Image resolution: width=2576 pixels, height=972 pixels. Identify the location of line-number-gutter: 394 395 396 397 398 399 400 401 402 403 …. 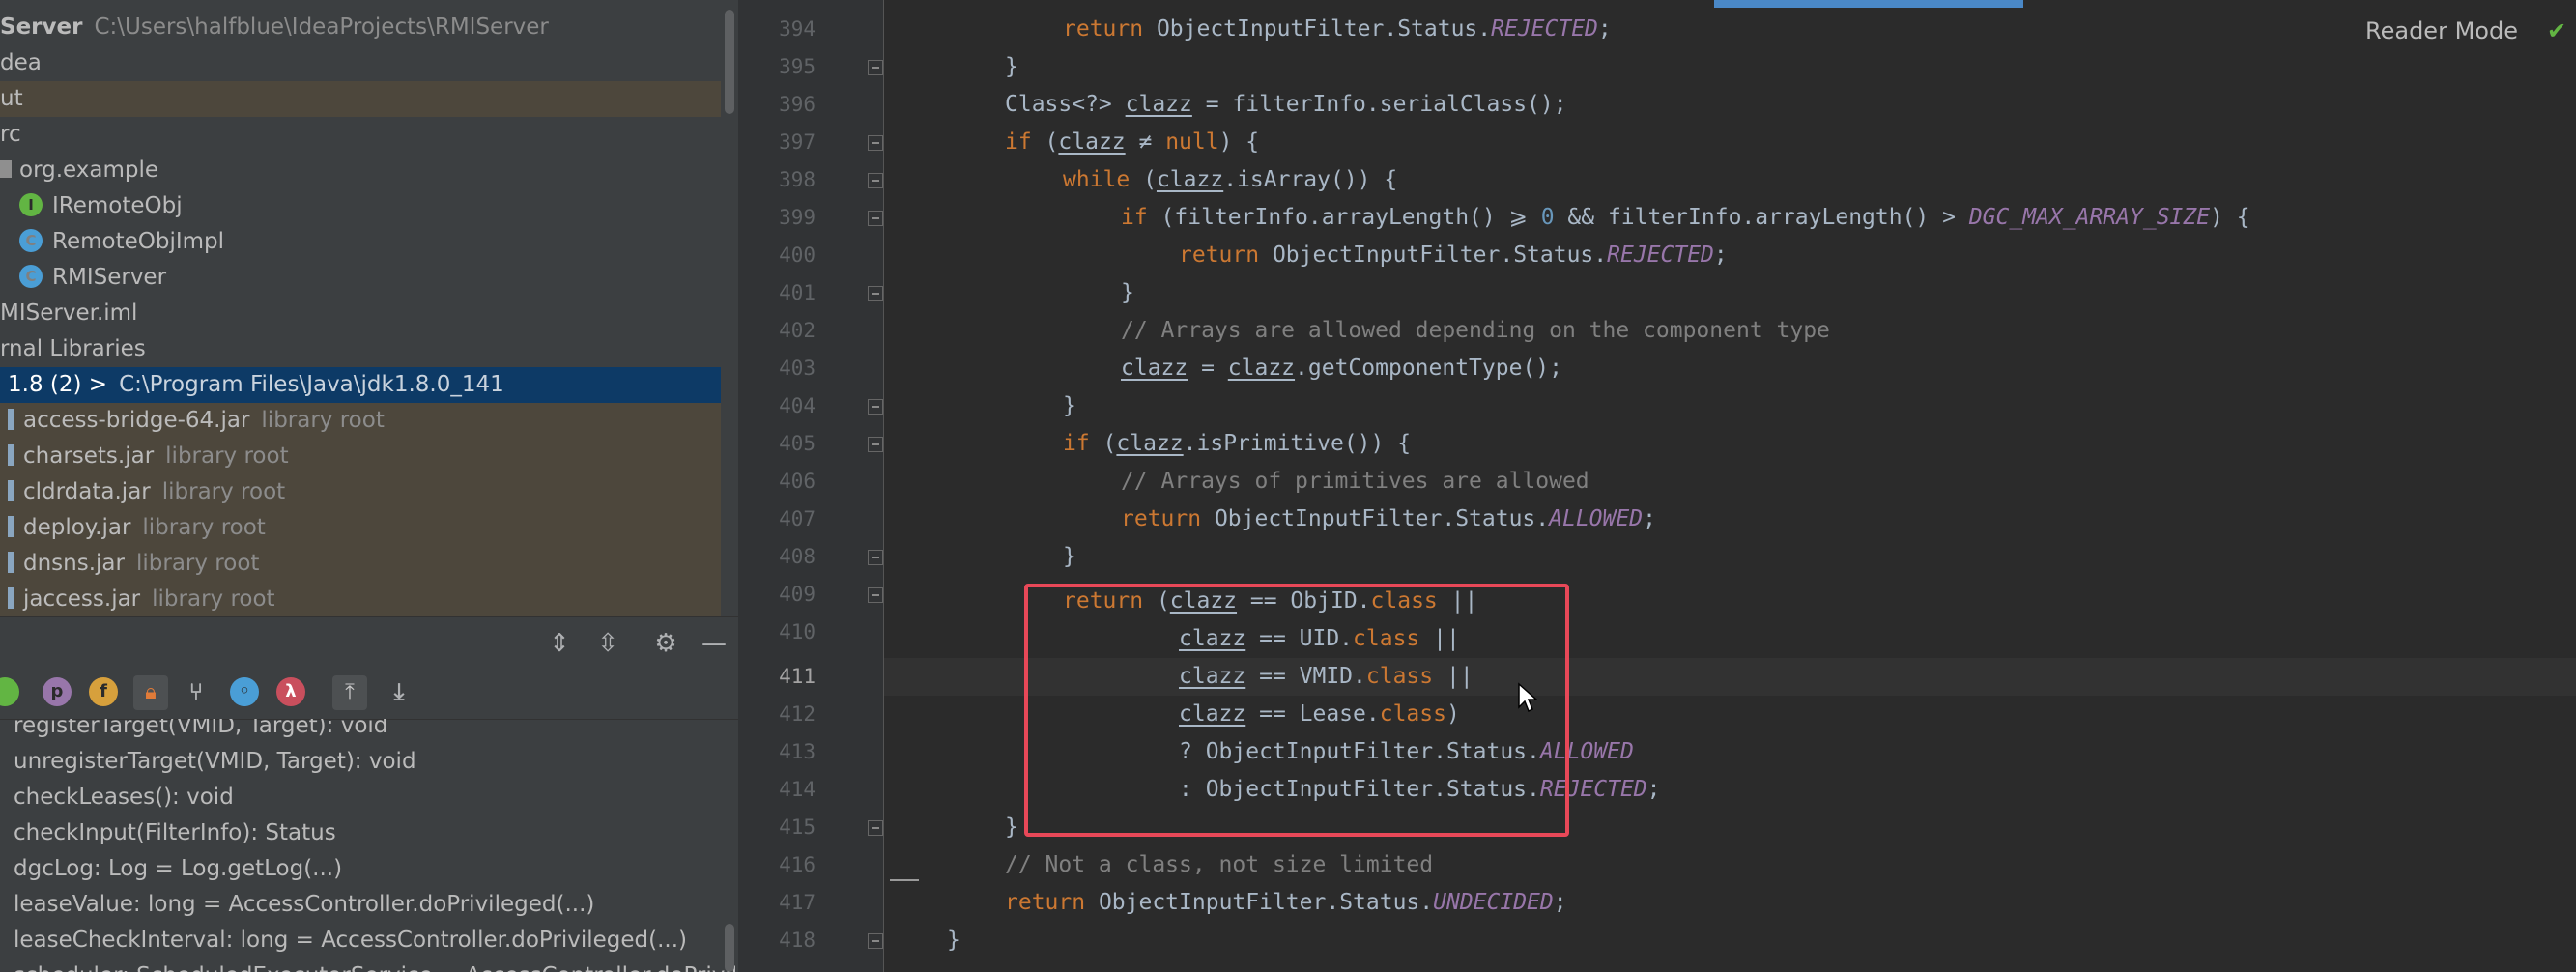
(811, 486).